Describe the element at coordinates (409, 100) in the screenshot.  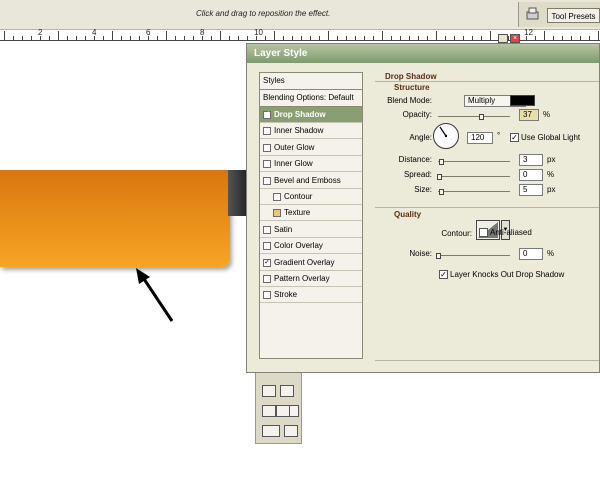
I see `blend-mode-label: Blend Mode:` at that location.